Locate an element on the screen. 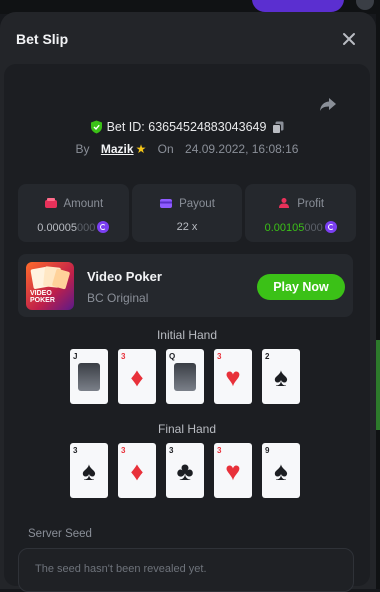 Image resolution: width=380 pixels, height=592 pixels. payout-label-row: Payout is located at coordinates (187, 203).